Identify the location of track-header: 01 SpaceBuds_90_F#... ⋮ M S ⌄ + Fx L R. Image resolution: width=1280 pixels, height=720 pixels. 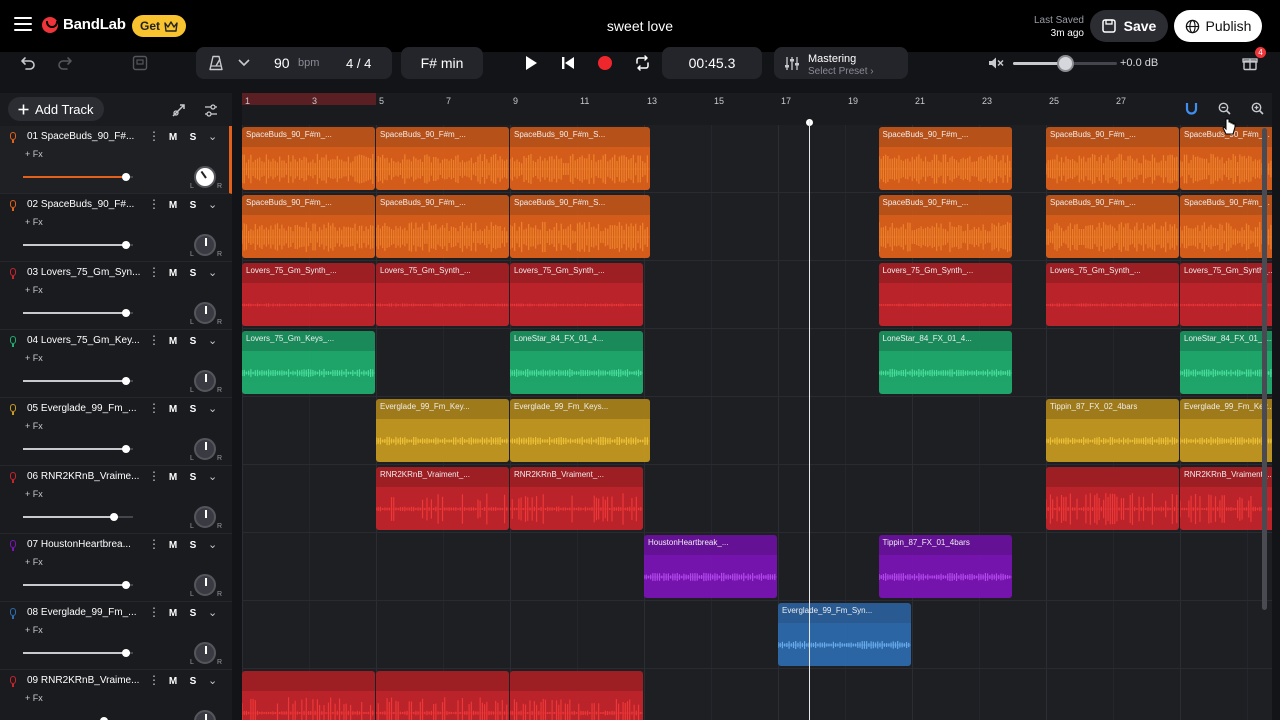
(116, 160).